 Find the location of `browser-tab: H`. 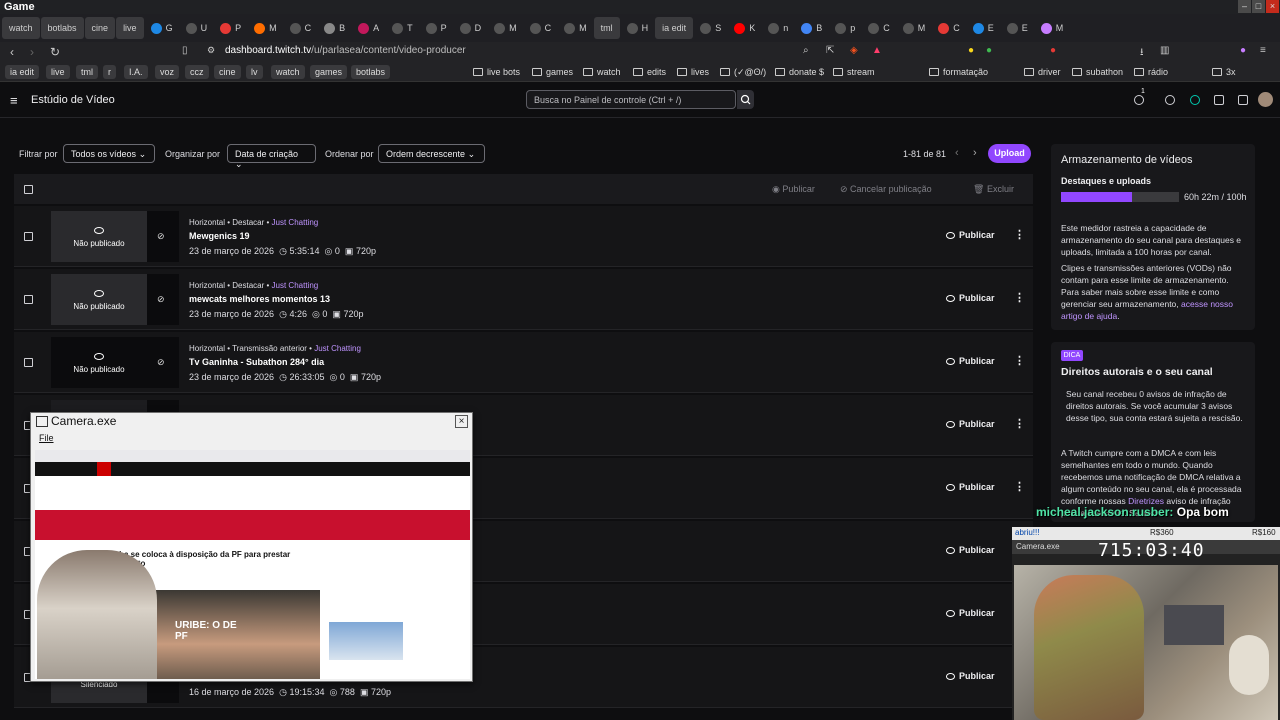

browser-tab: H is located at coordinates (638, 28).